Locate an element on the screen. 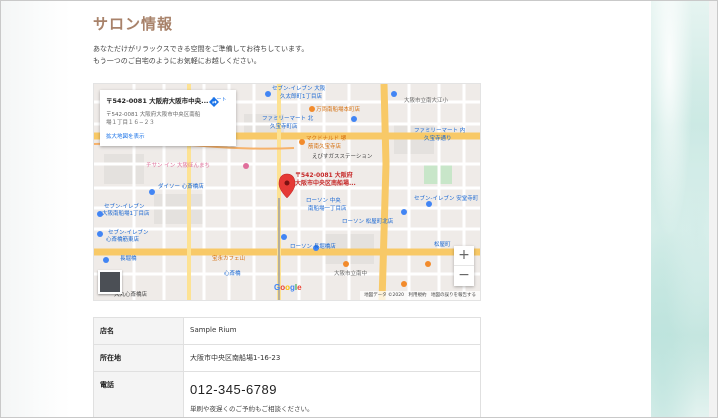  map-label: セブン-イレブン 安堂寺町 is located at coordinates (446, 199).